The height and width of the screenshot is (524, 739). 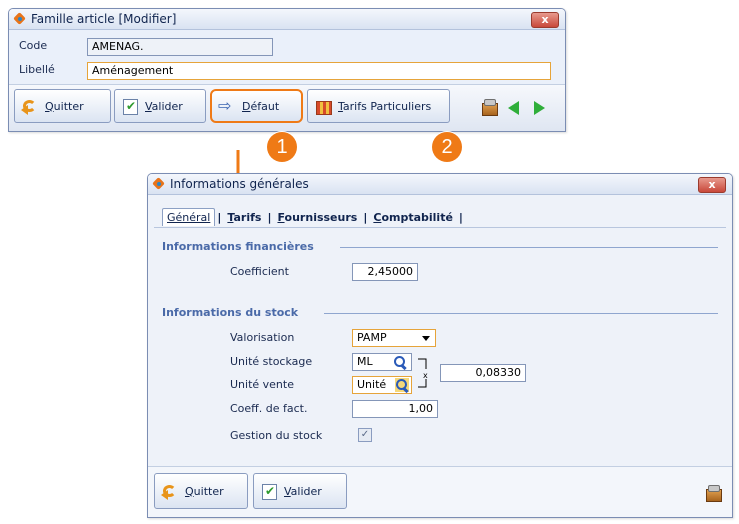 What do you see at coordinates (189, 217) in the screenshot?
I see `tab-general: Général` at bounding box center [189, 217].